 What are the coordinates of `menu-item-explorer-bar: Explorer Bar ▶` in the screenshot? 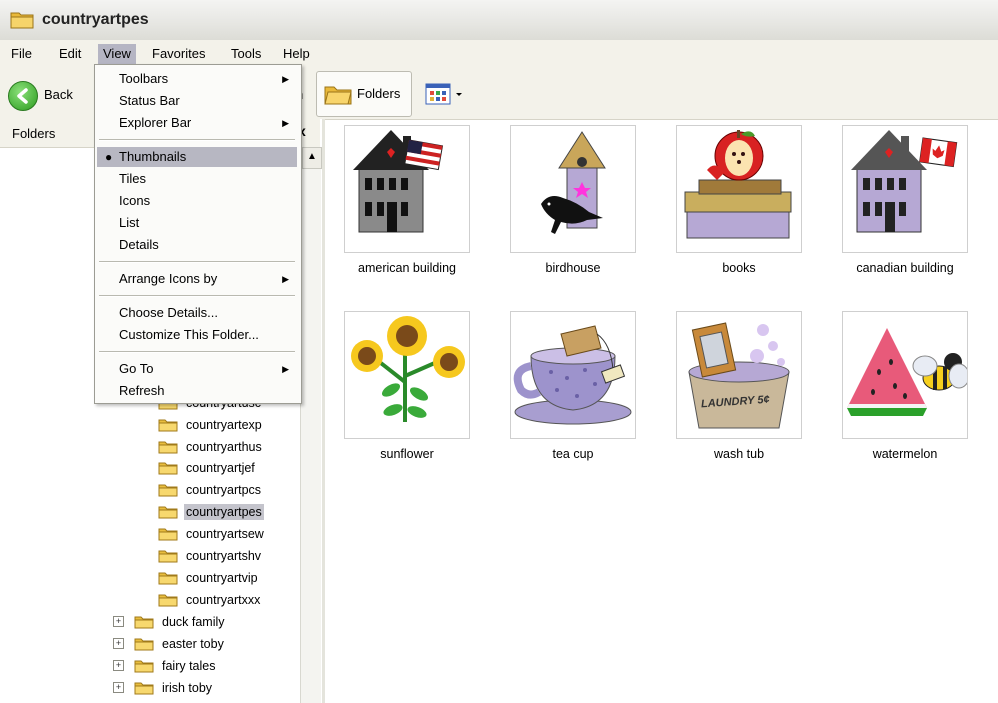 It's located at (197, 123).